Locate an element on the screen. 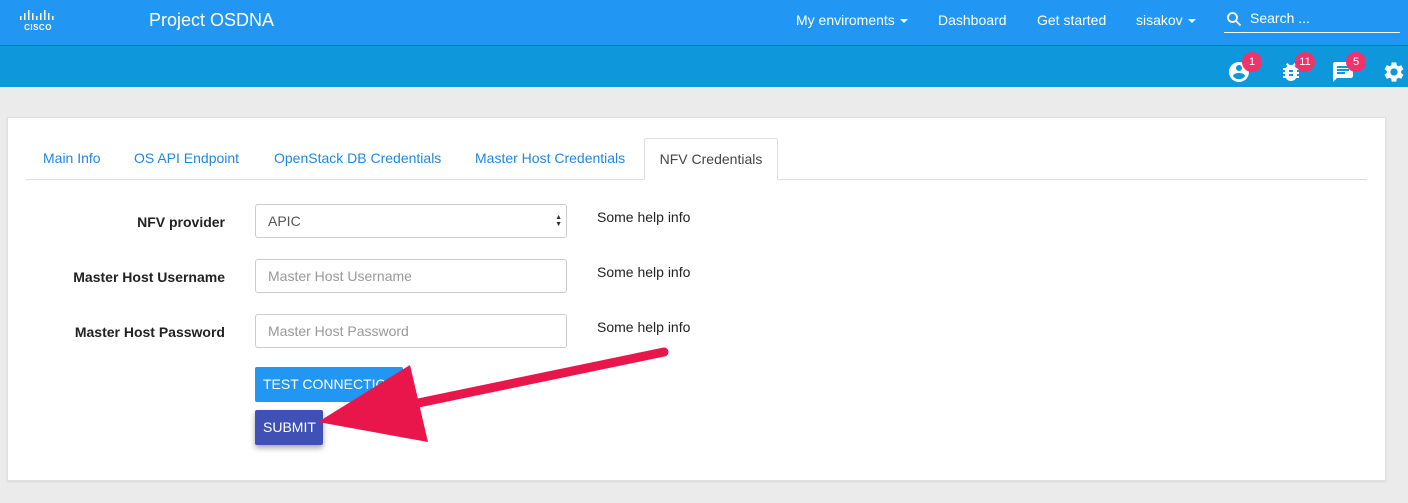 The image size is (1408, 503). search-box is located at coordinates (1312, 19).